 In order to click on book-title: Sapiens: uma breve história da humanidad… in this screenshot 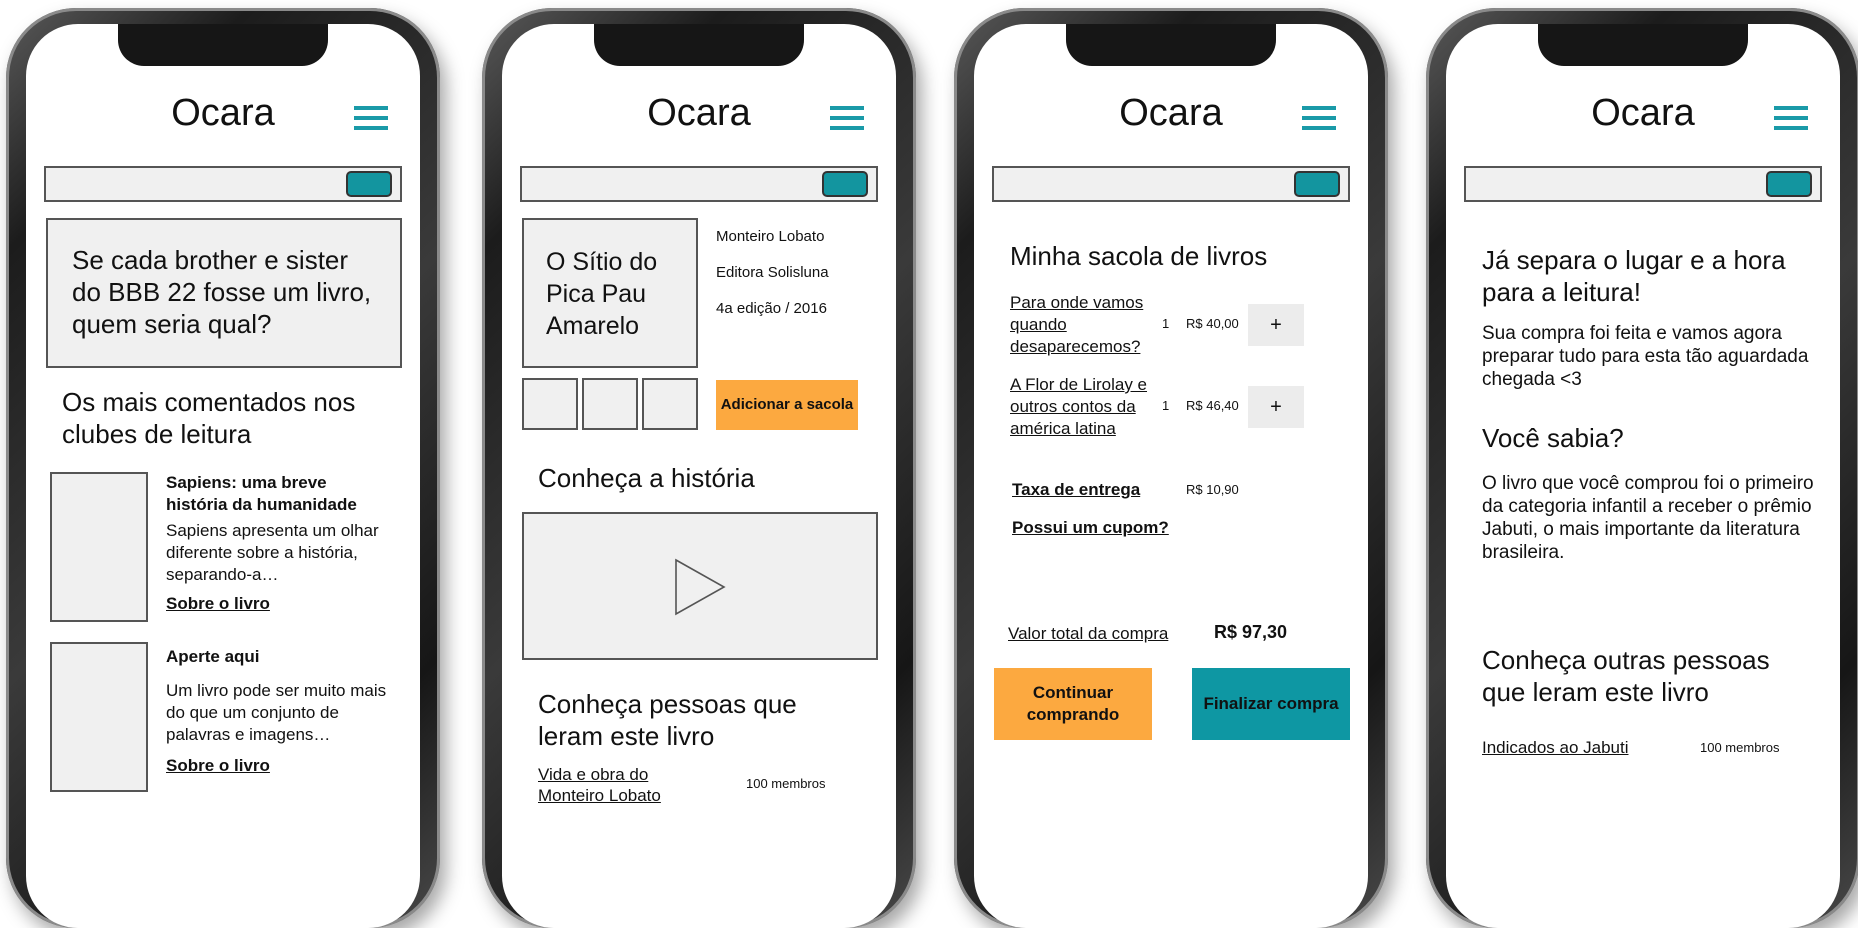, I will do `click(261, 493)`.